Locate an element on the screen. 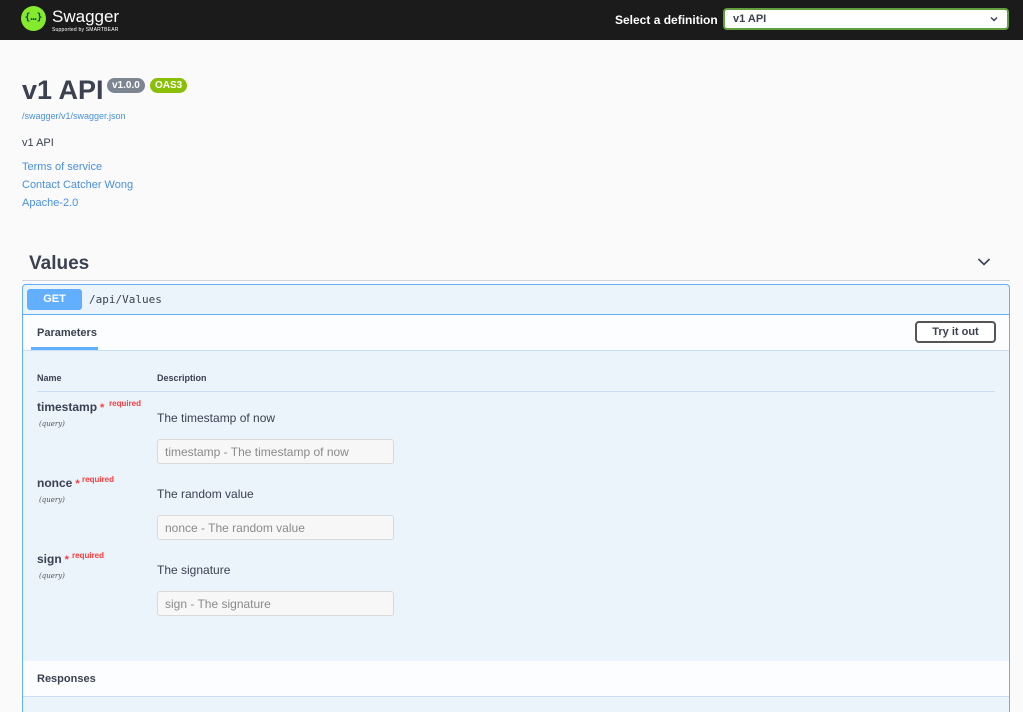  version-badge: v1.0.0 is located at coordinates (126, 85).